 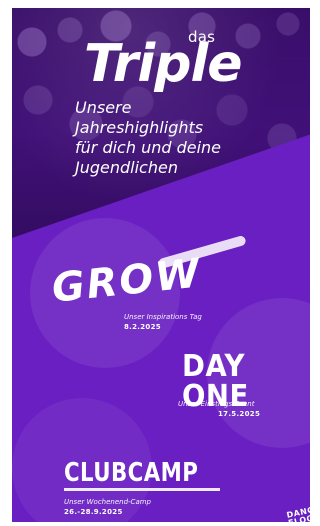 What do you see at coordinates (93, 512) in the screenshot?
I see `event-clubcamp-date: 26.-28.9.2025` at bounding box center [93, 512].